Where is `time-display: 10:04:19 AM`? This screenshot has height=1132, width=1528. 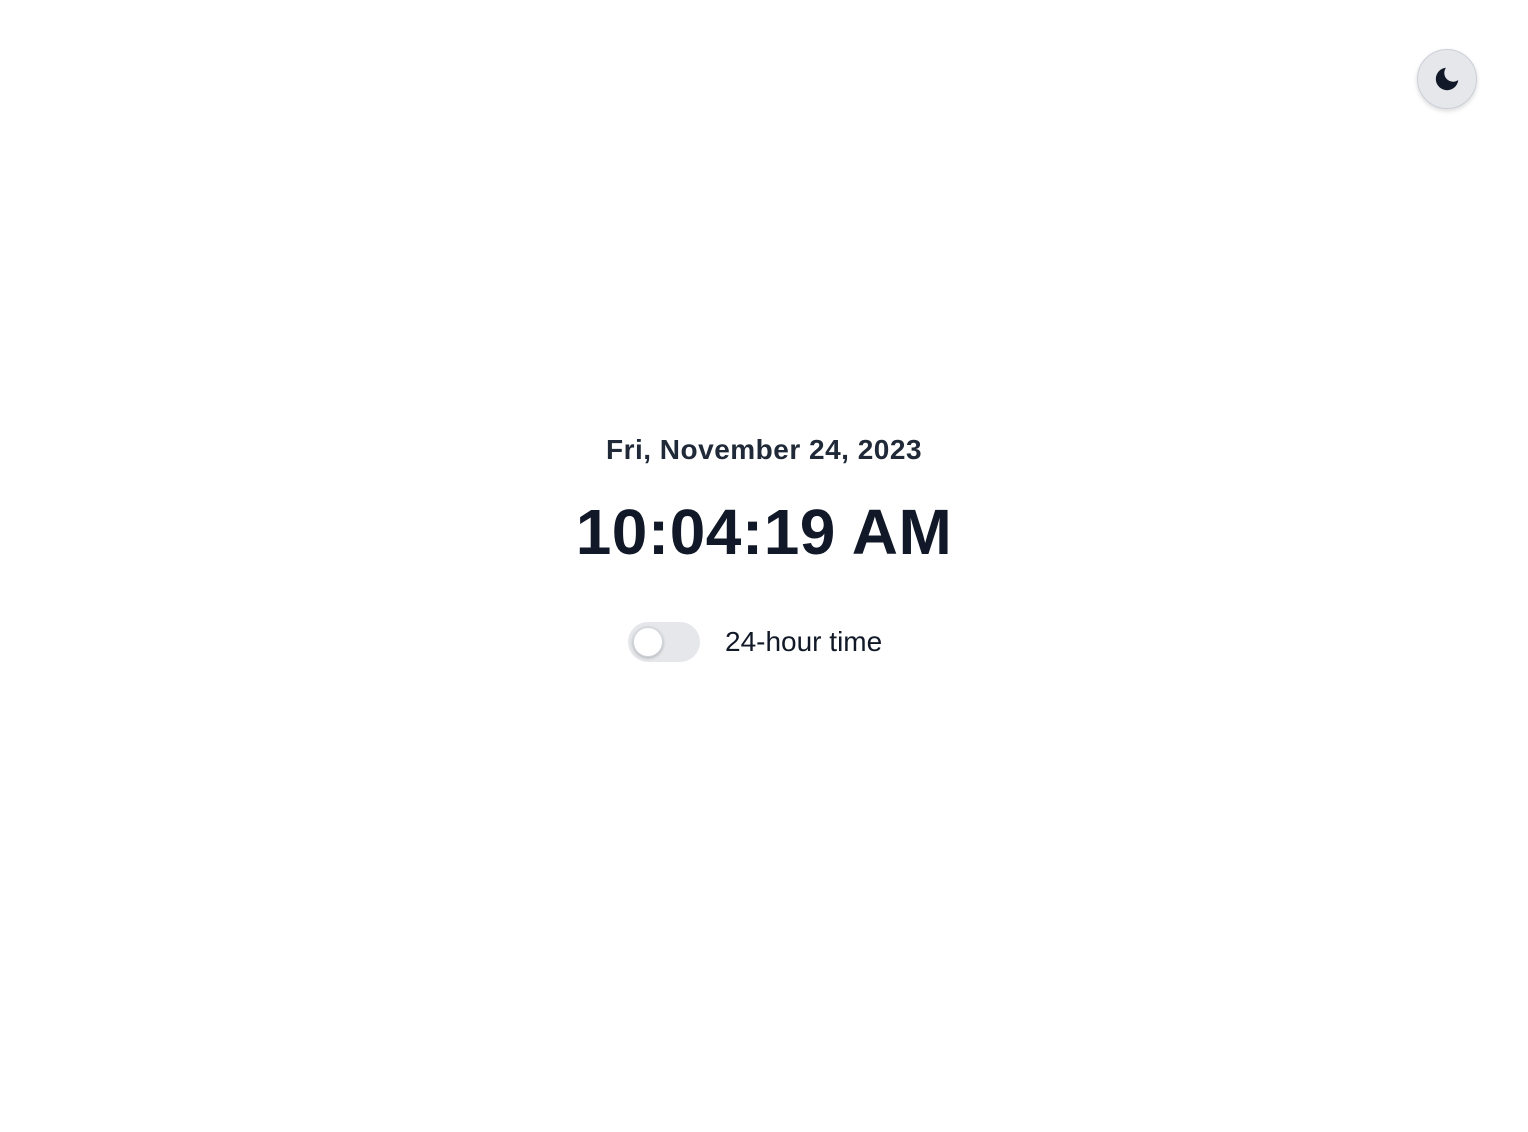
time-display: 10:04:19 AM is located at coordinates (764, 532).